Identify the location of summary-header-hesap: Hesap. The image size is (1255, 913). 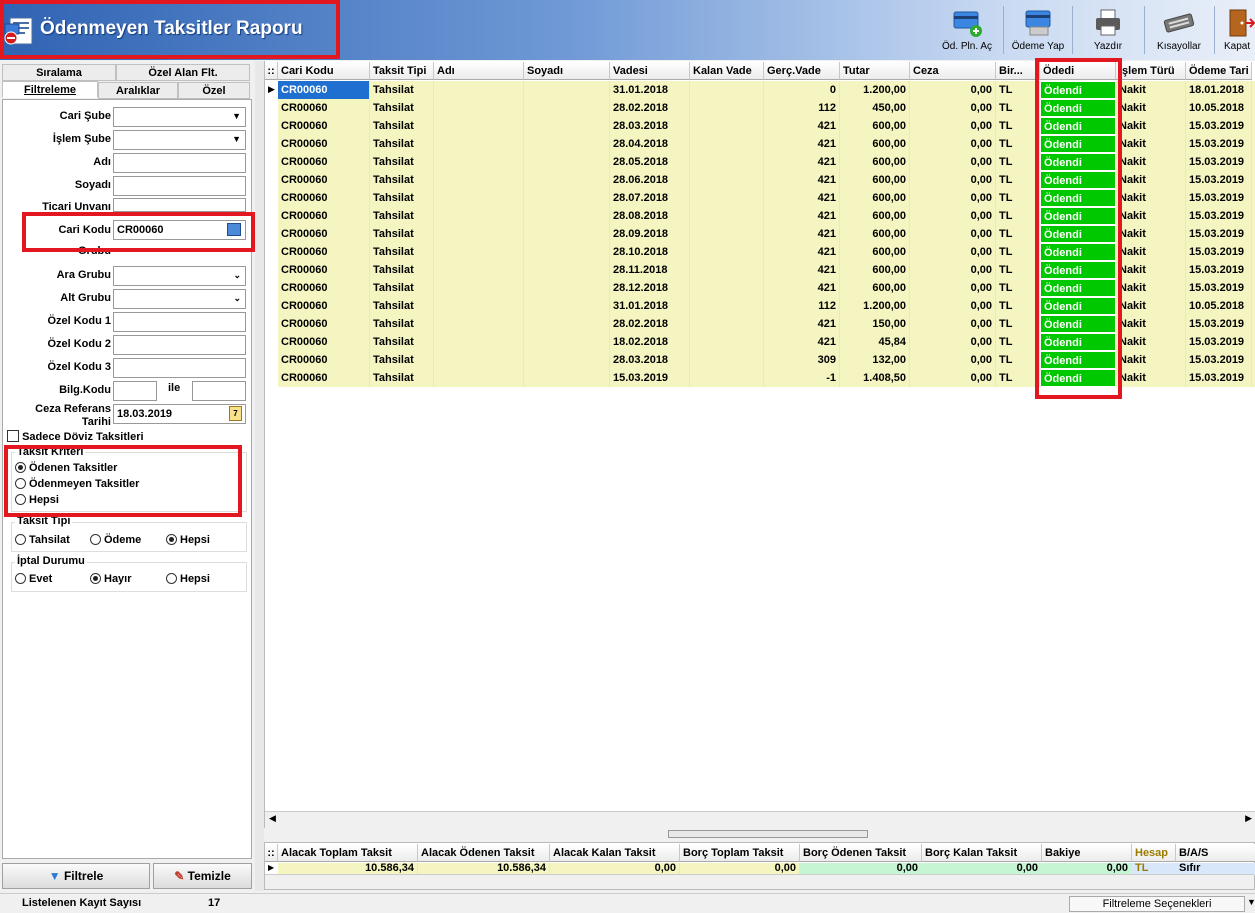
(1154, 853).